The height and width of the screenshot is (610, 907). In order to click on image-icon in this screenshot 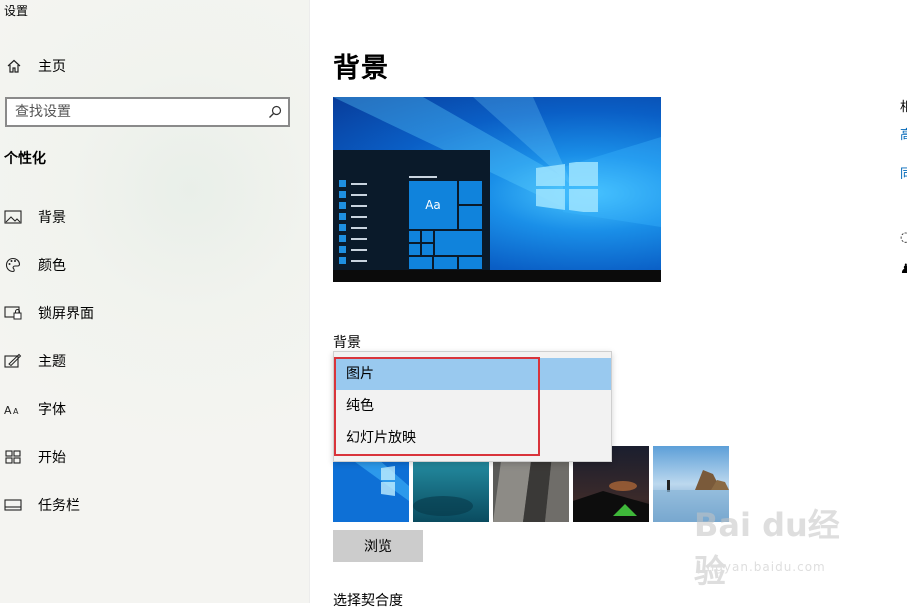, I will do `click(13, 217)`.